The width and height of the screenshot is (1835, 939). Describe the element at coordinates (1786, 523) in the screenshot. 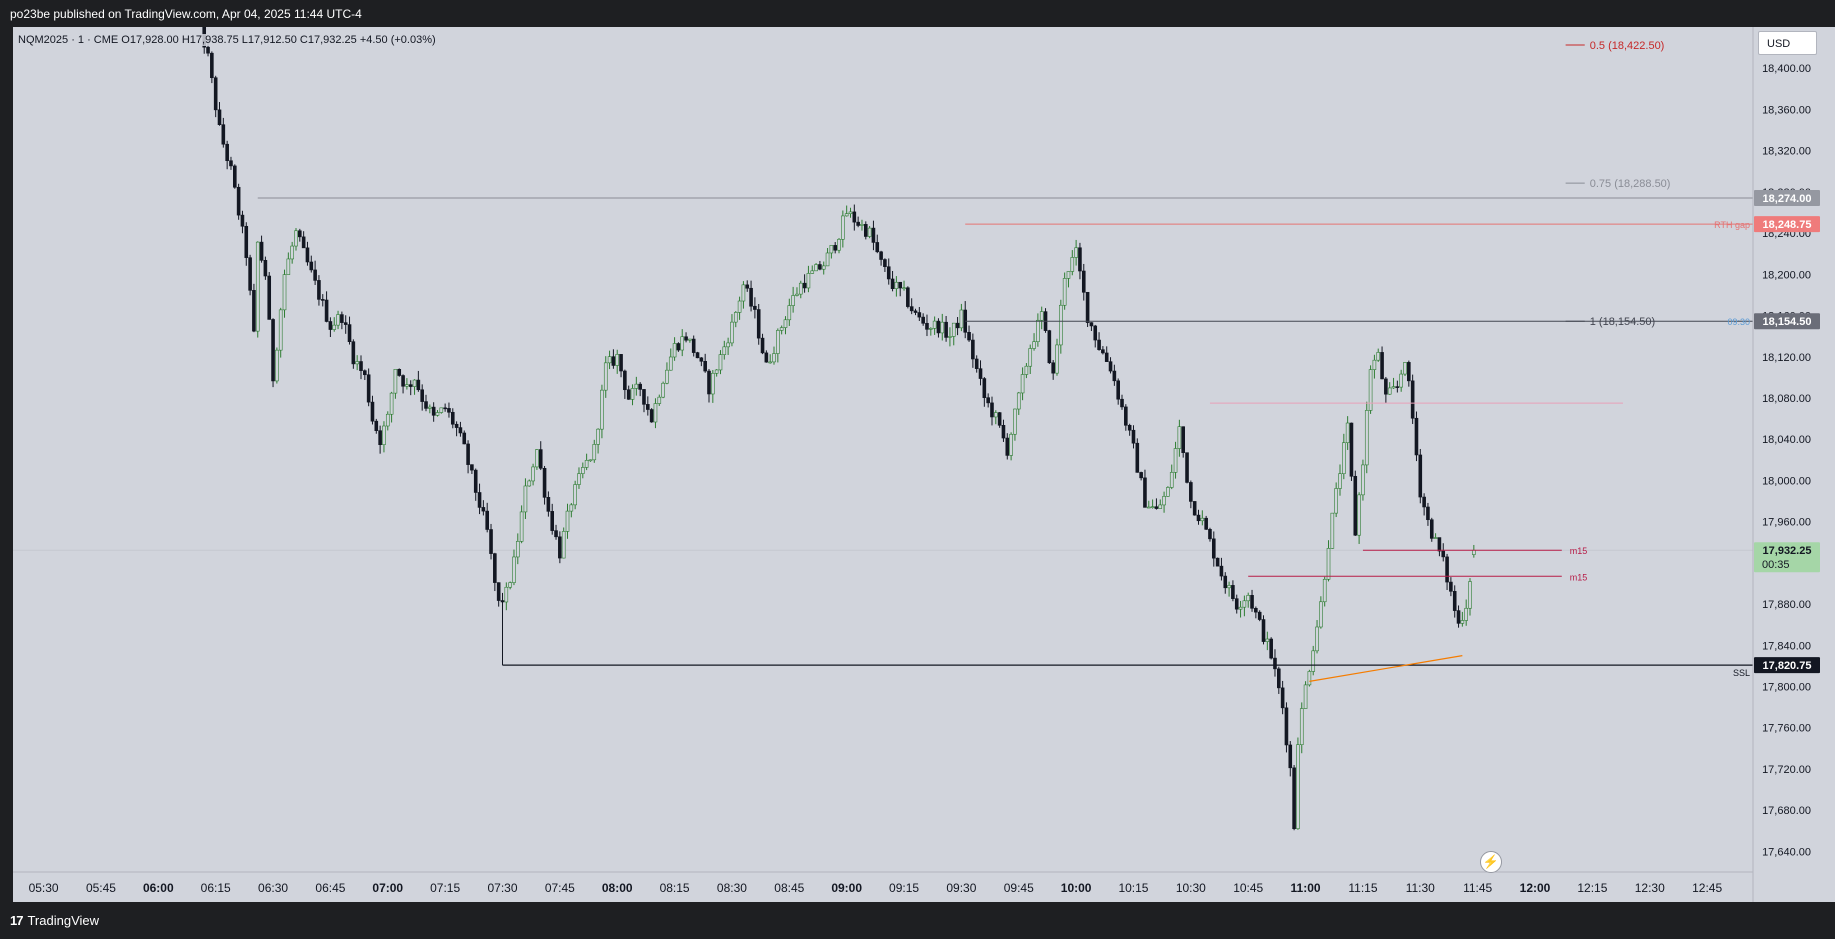

I see `y-tick-label: 17,960.00` at that location.